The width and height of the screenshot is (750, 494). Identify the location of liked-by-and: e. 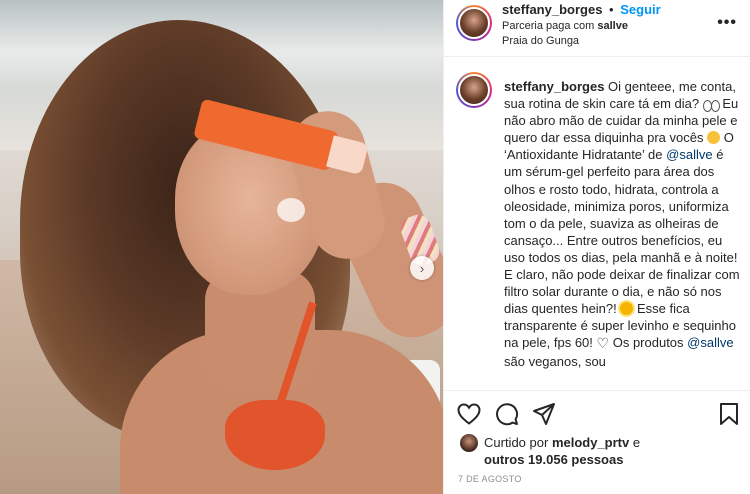
(636, 442).